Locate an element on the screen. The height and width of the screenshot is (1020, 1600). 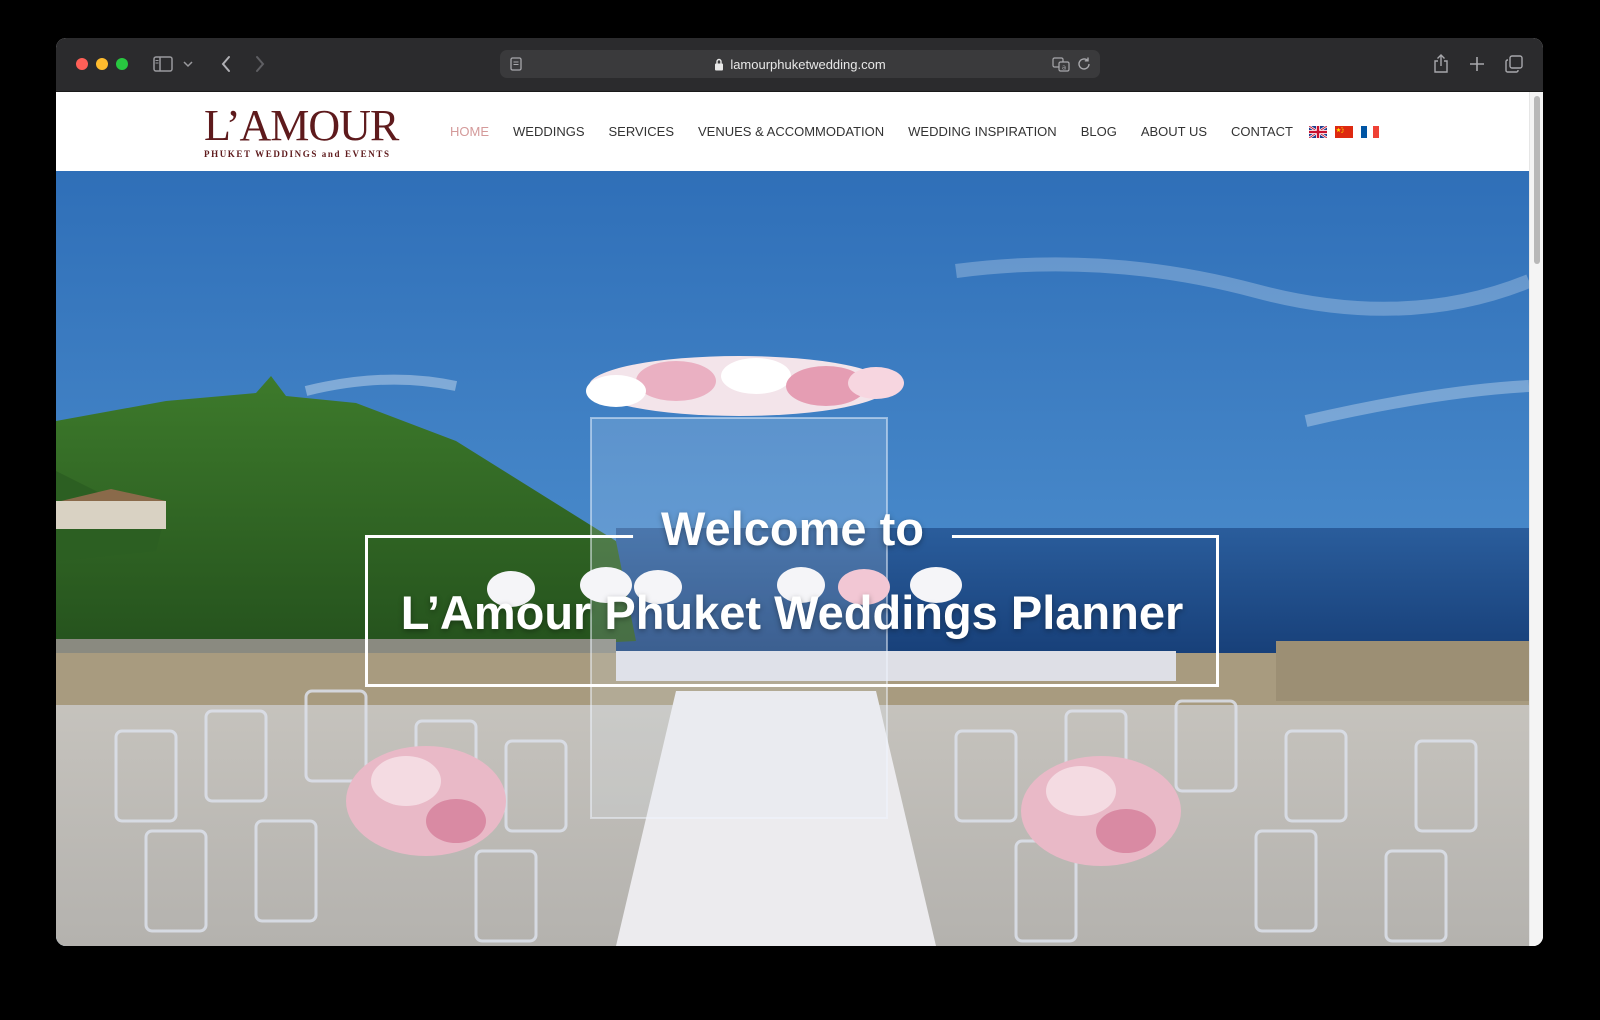
language-switcher is located at coordinates (1343, 131).